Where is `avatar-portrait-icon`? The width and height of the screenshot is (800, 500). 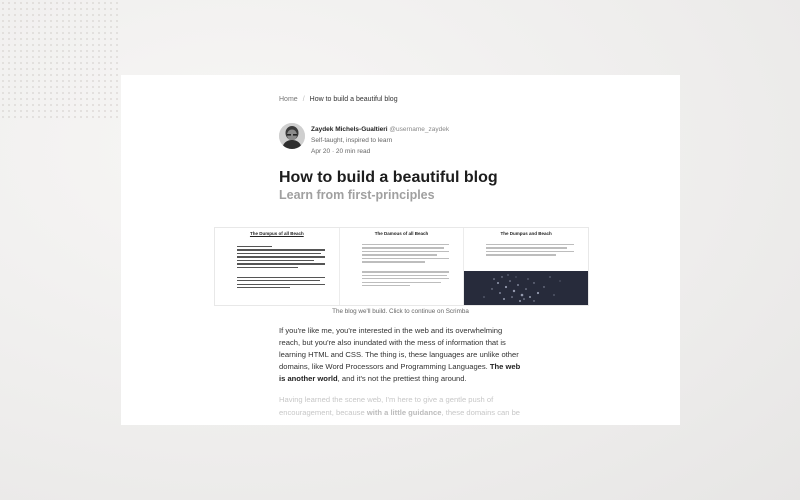
avatar-portrait-icon is located at coordinates (292, 136).